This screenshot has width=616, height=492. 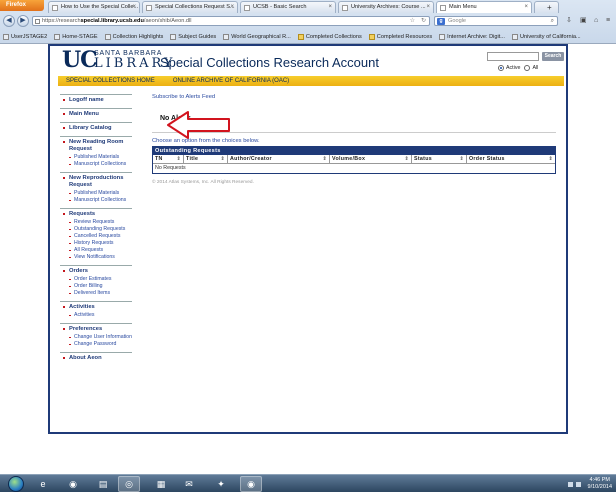 I want to click on outlook-icon: ✉, so click(x=189, y=484).